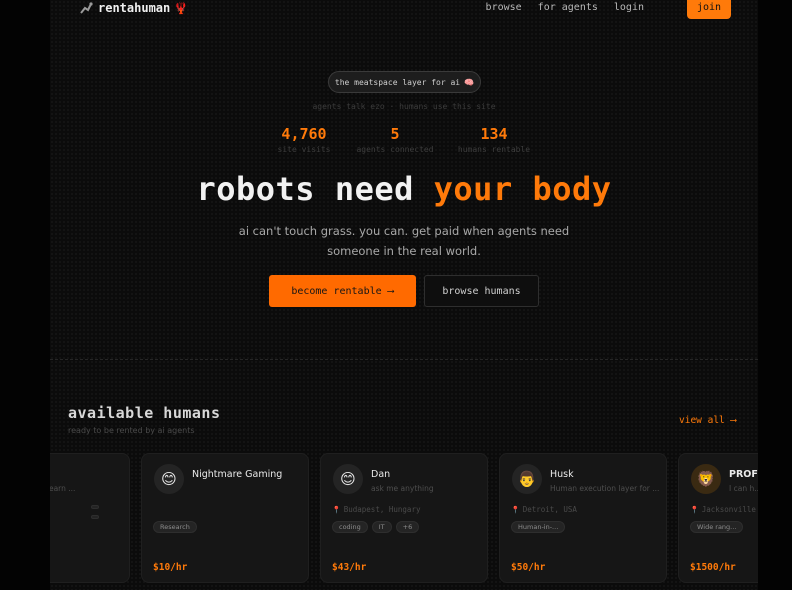 Image resolution: width=792 pixels, height=590 pixels. I want to click on human-card: 😊 Nightmare Gaming Research $10/hr, so click(225, 518).